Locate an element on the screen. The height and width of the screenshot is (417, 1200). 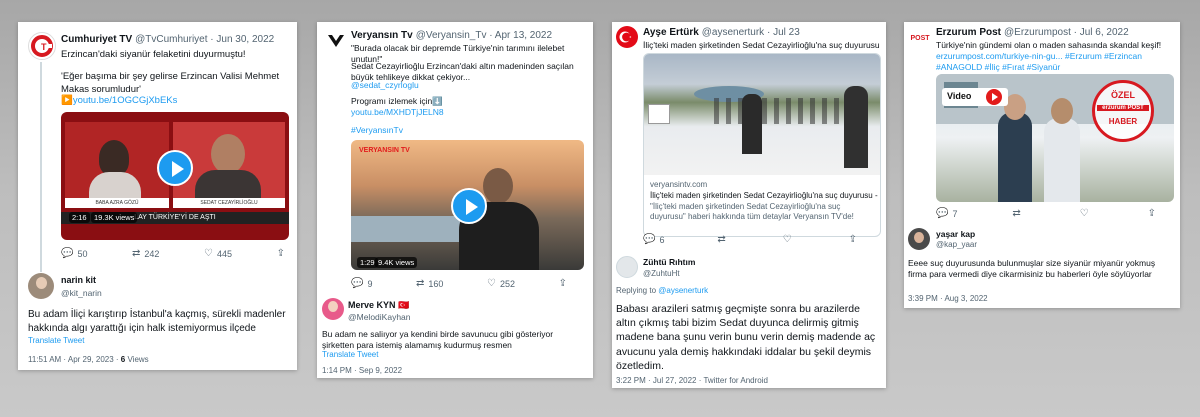
person-silhouette is located at coordinates (114, 158).